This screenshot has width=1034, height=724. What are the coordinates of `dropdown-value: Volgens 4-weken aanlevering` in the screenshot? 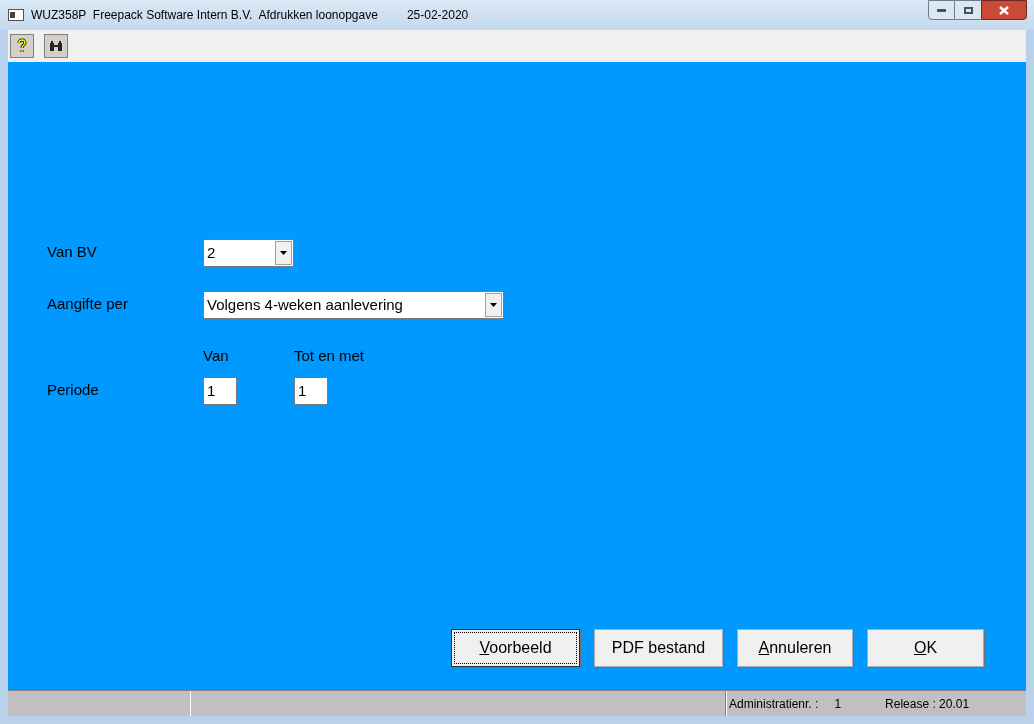 It's located at (305, 304).